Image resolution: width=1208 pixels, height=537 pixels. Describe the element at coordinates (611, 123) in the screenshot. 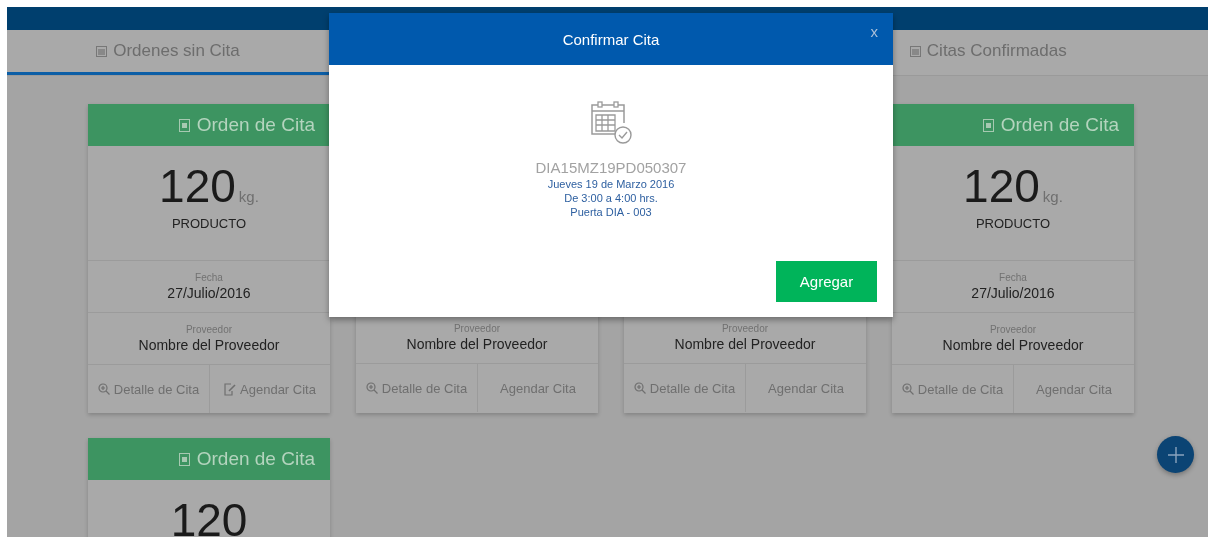

I see `calendar-check-icon` at that location.